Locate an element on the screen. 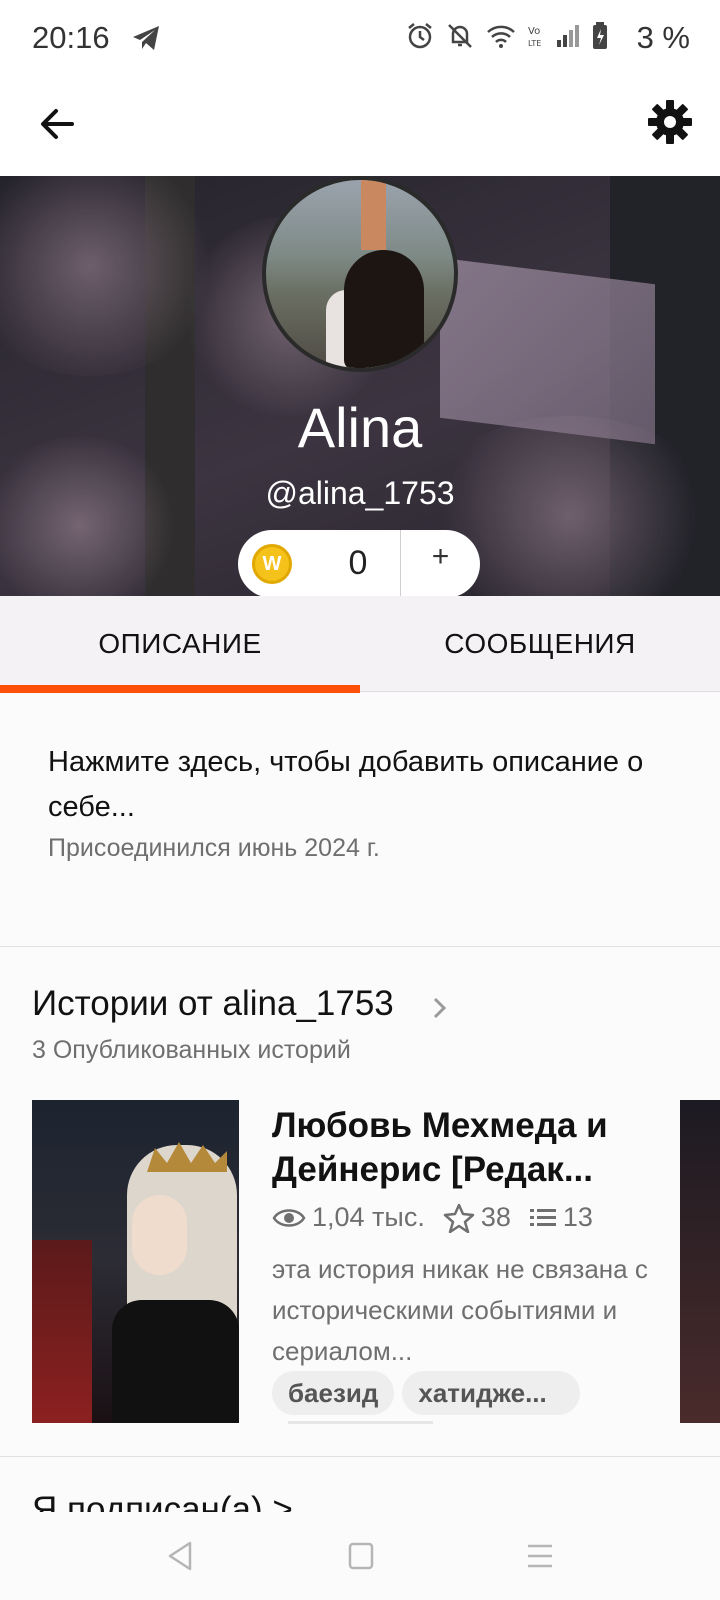  stories-count: 3 Опубликованных историй is located at coordinates (191, 1050).